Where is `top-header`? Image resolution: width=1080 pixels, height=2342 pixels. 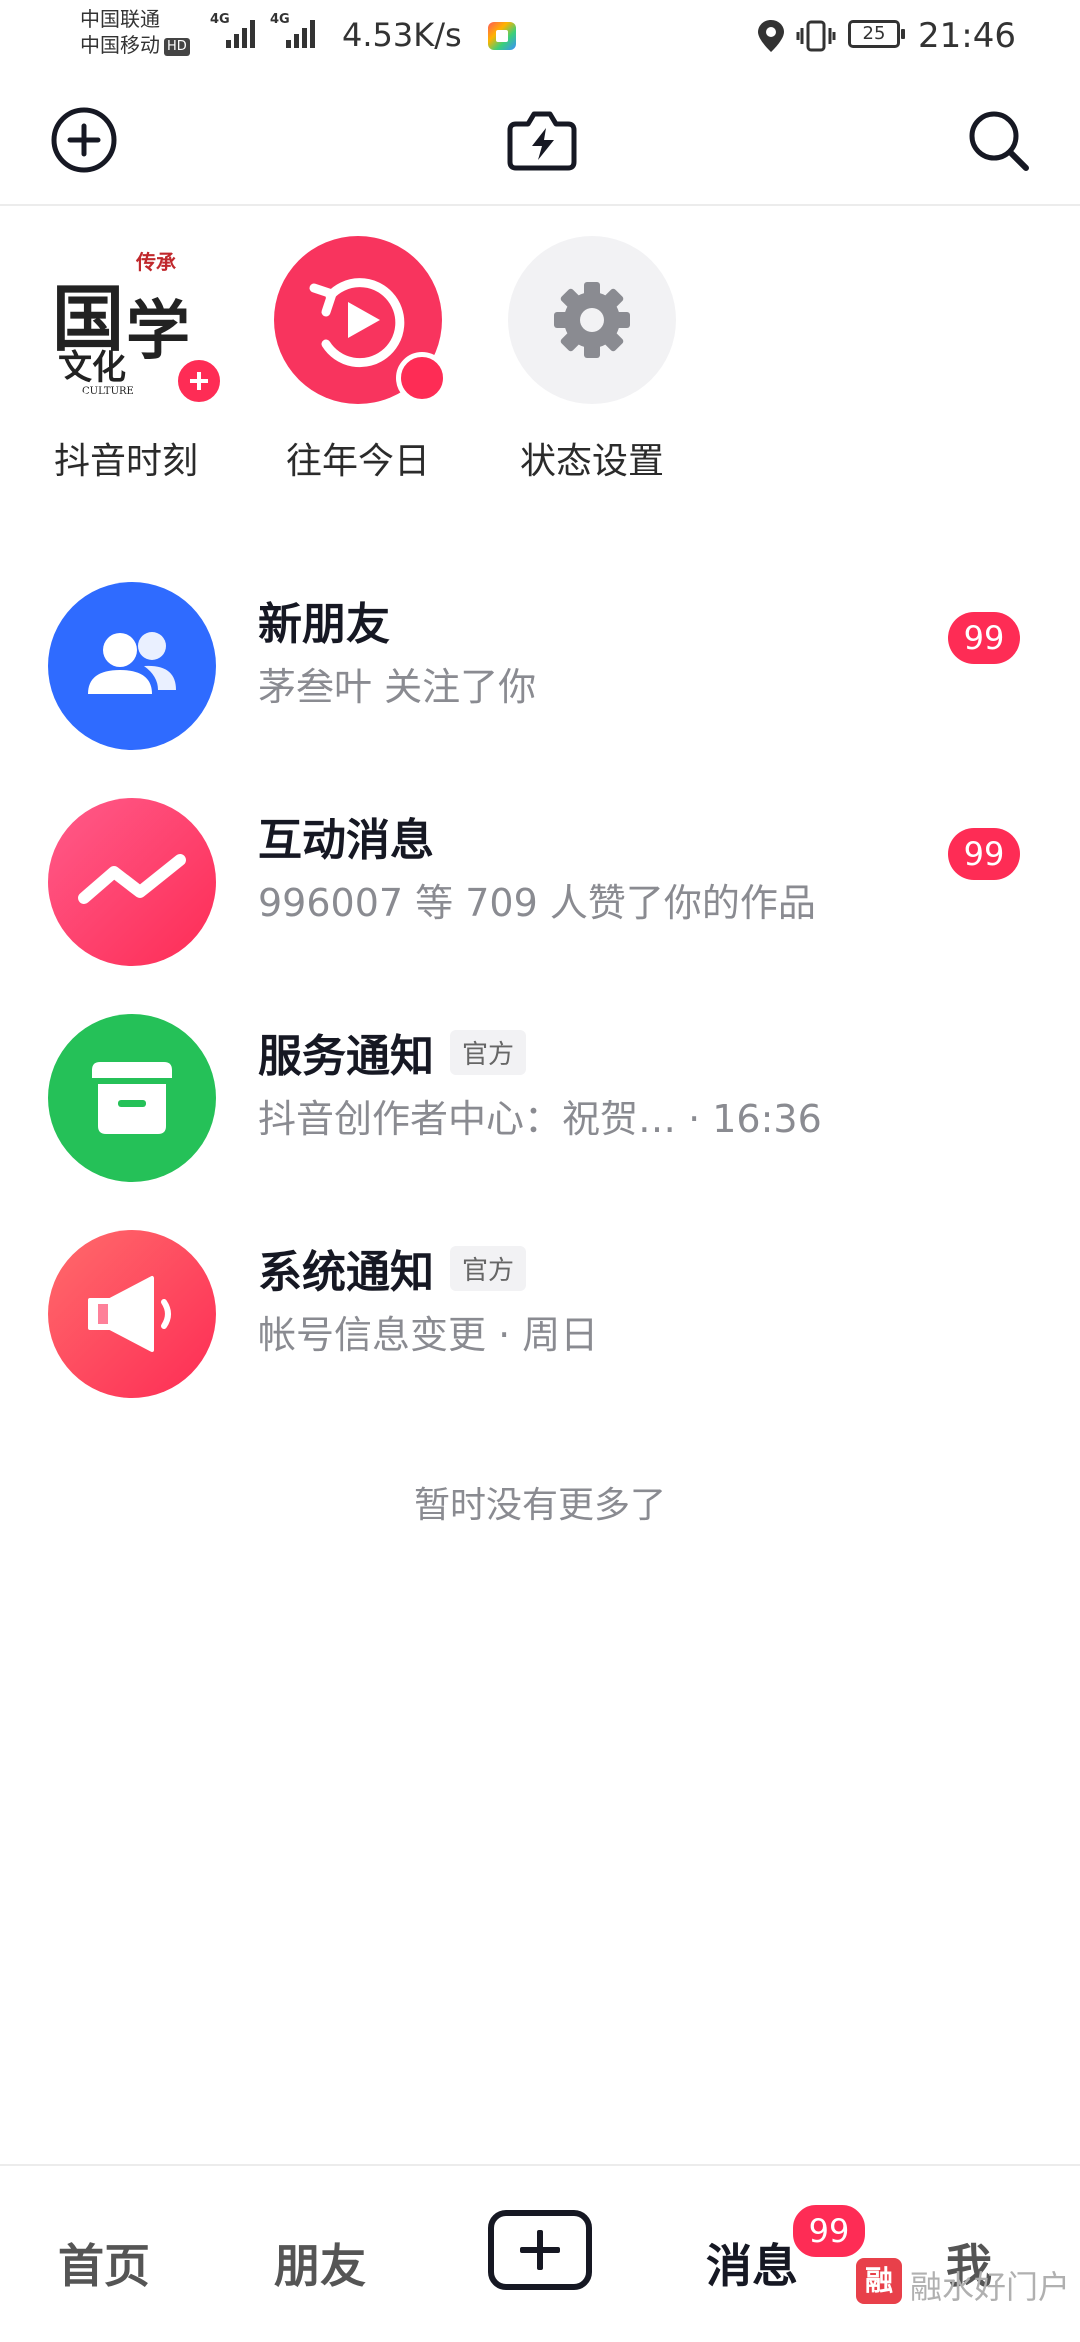
top-header is located at coordinates (540, 139).